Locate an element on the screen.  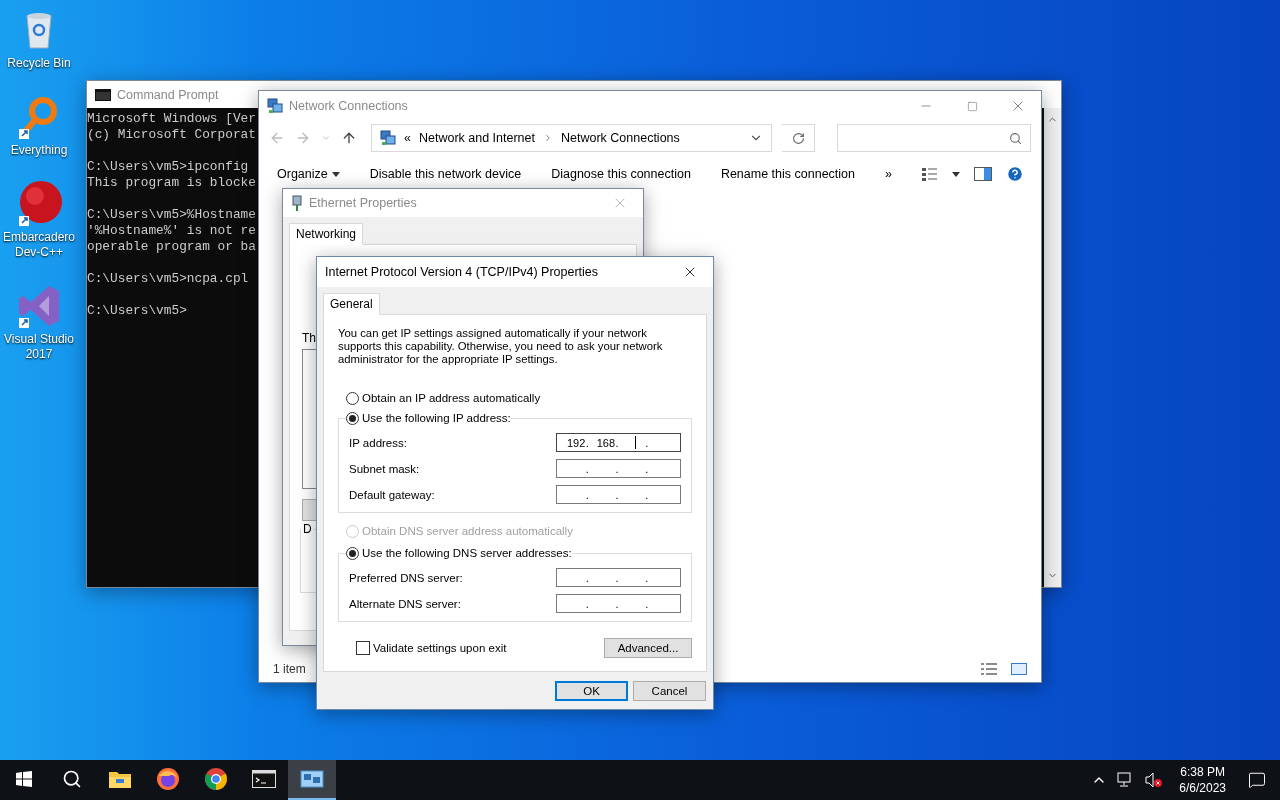
dialog-title: Internet Protocol Version 4 (TCP/IPv4) Properties is located at coordinates (462, 272).